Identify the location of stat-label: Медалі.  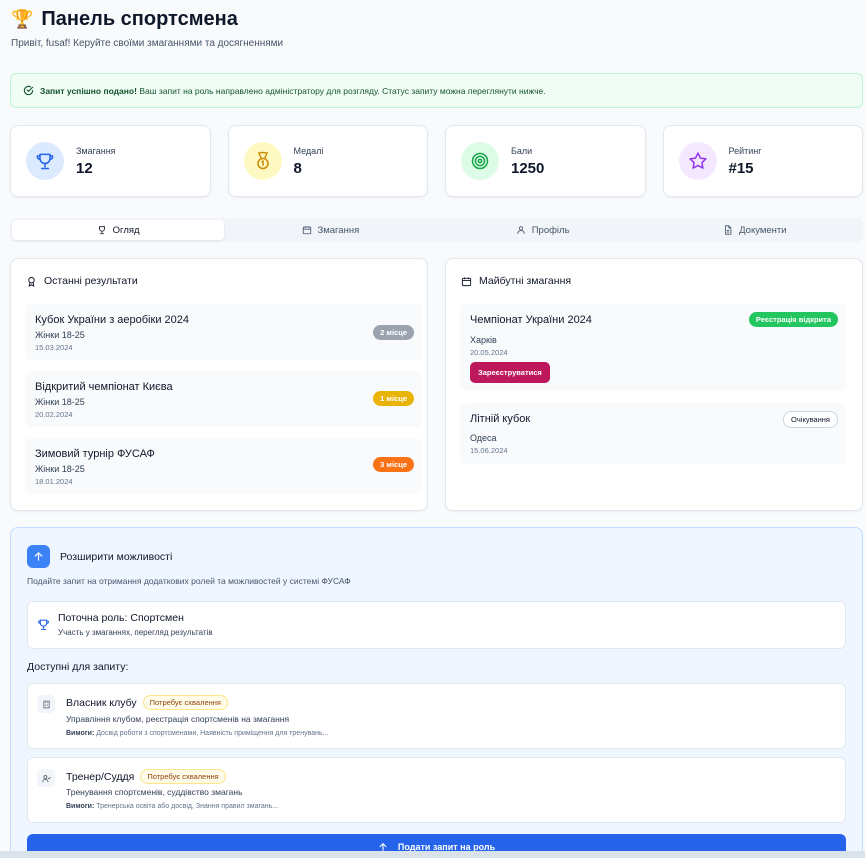
(308, 150).